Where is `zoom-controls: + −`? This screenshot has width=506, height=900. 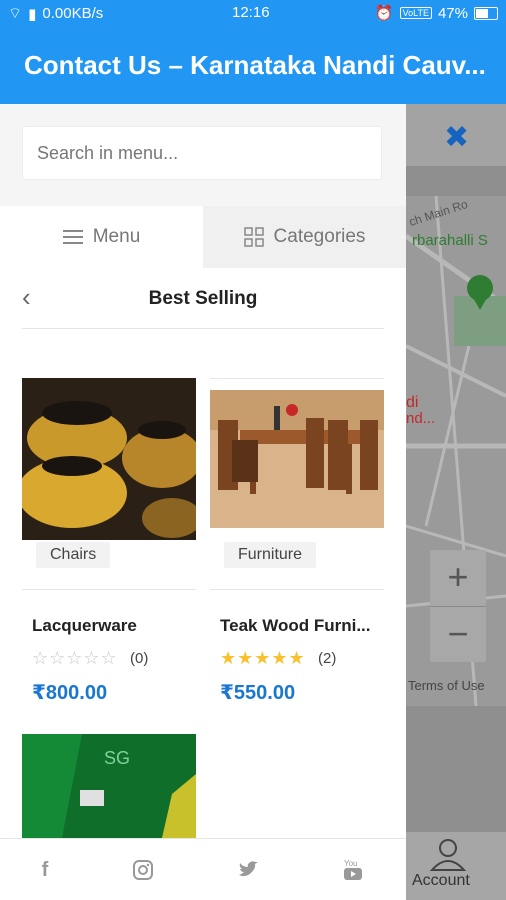 zoom-controls: + − is located at coordinates (458, 606).